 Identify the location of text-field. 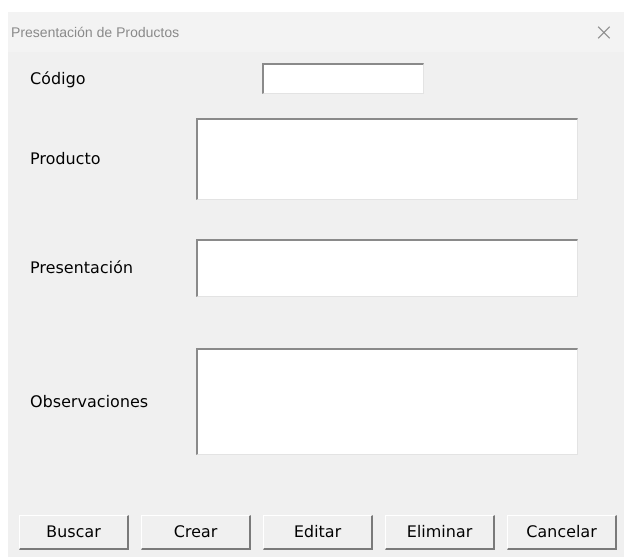
(343, 78).